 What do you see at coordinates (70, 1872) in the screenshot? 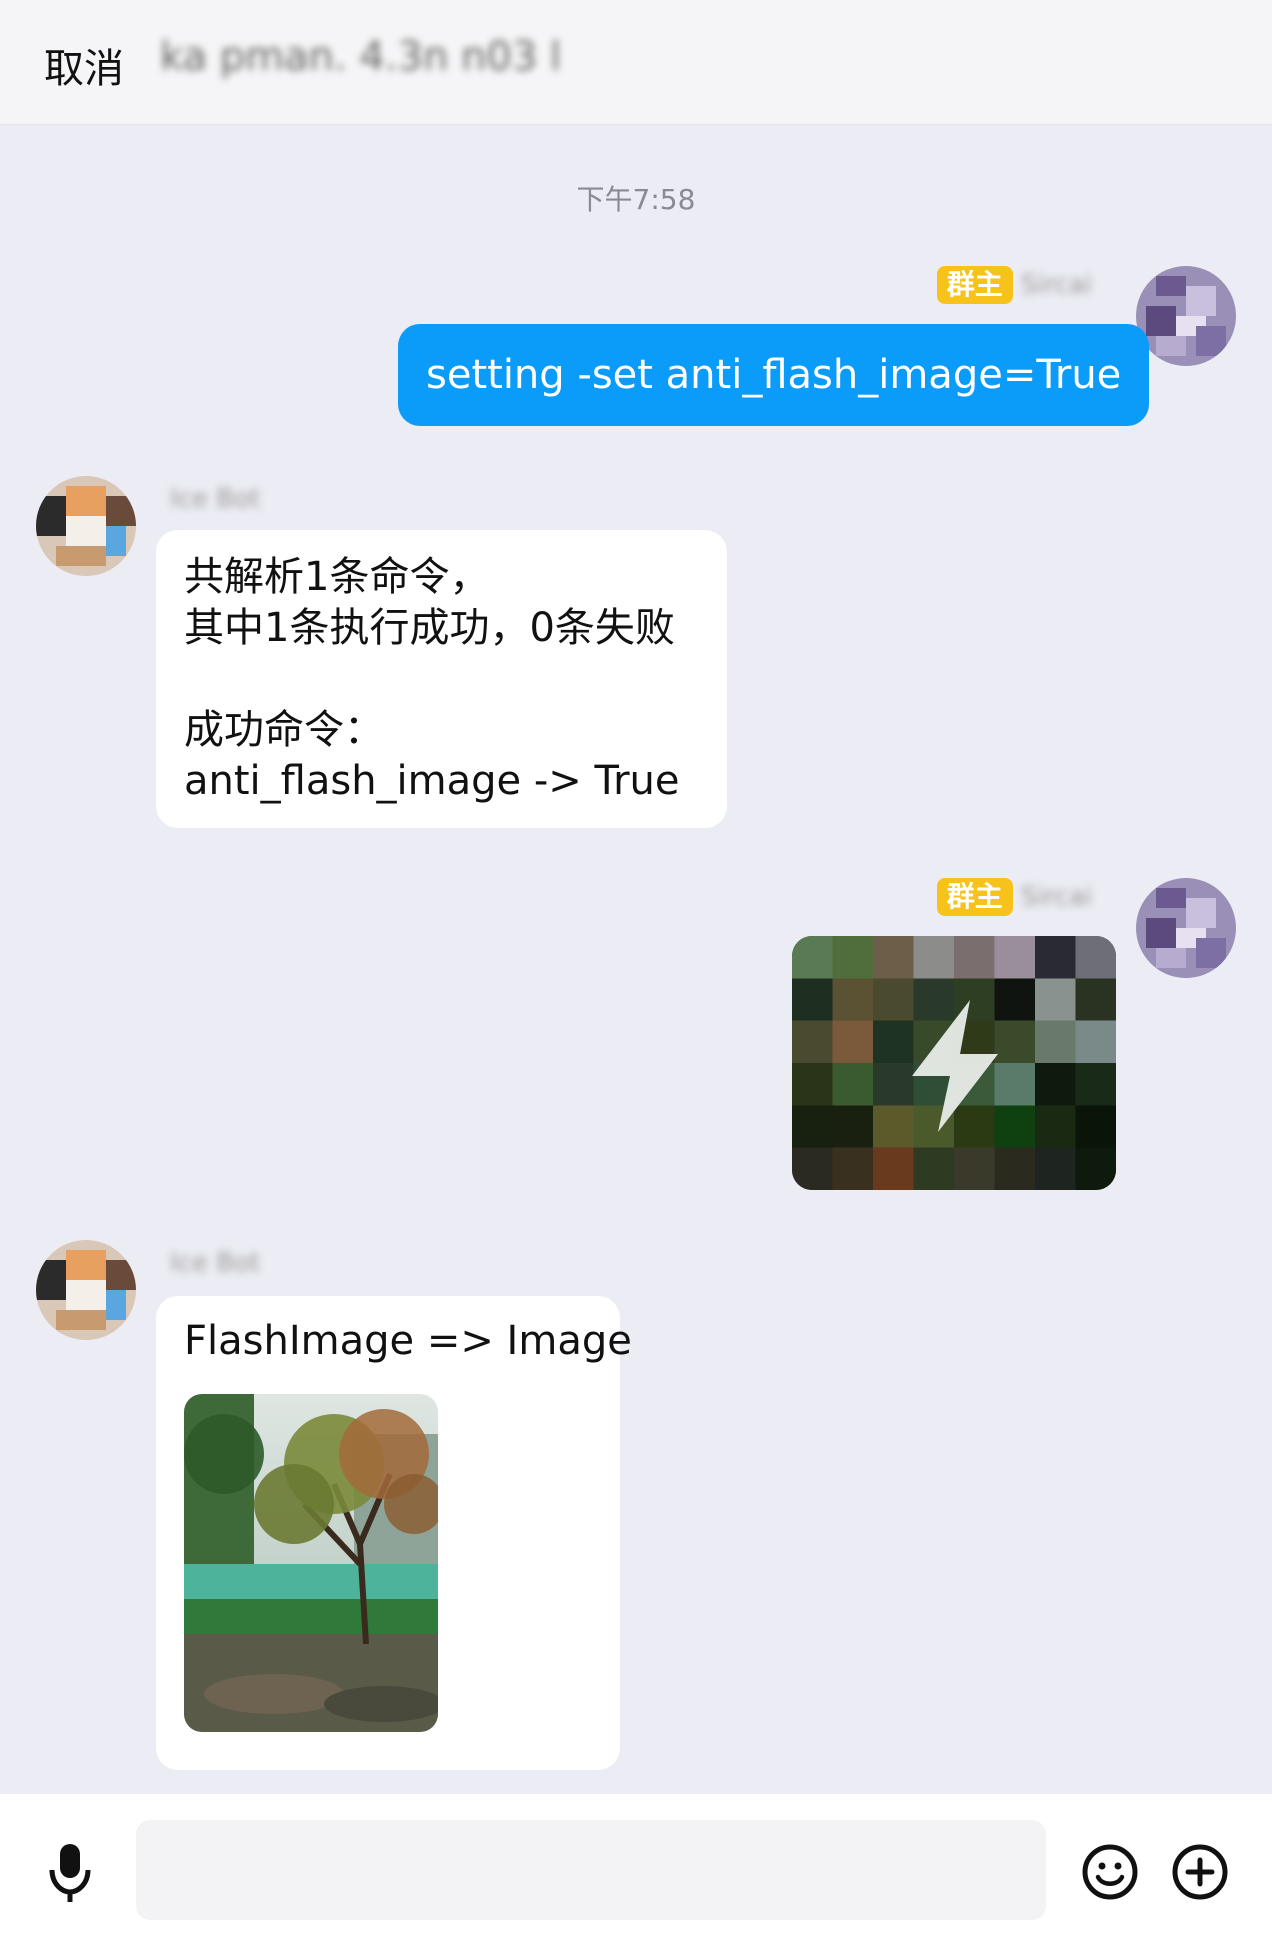
I see `microphone-icon` at bounding box center [70, 1872].